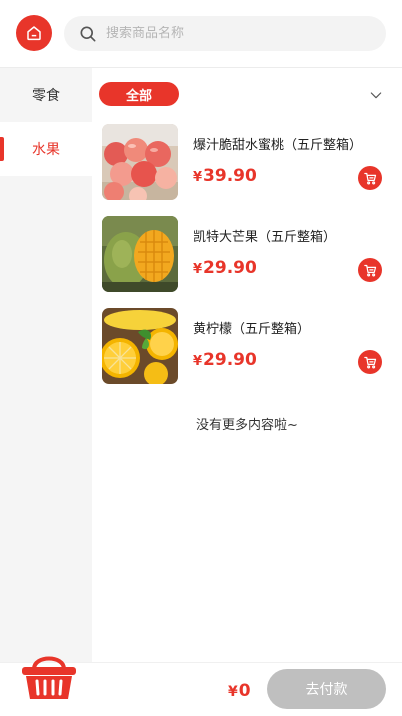 Image resolution: width=402 pixels, height=716 pixels. I want to click on search-bar, so click(225, 33).